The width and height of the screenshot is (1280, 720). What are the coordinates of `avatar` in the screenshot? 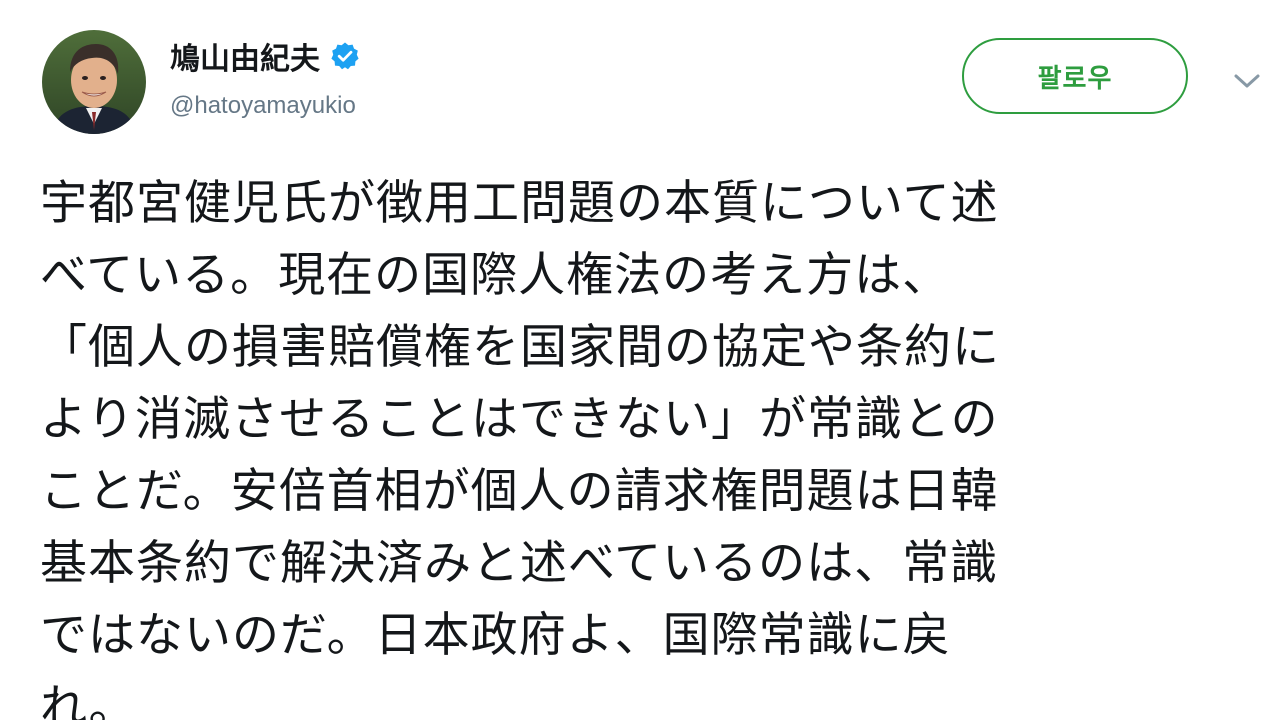 It's located at (94, 82).